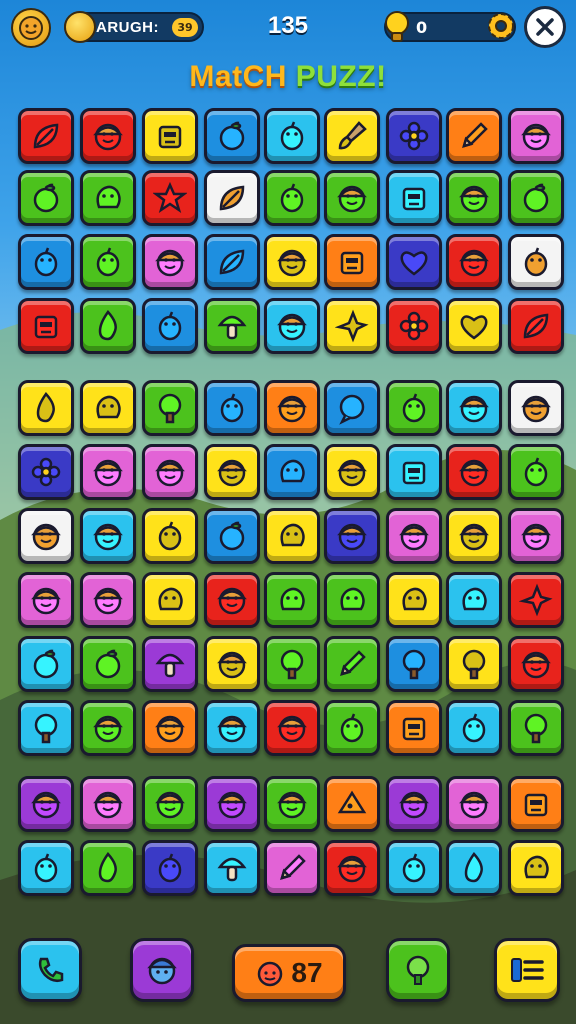 This screenshot has height=1024, width=576. What do you see at coordinates (162, 970) in the screenshot?
I see `character-button` at bounding box center [162, 970].